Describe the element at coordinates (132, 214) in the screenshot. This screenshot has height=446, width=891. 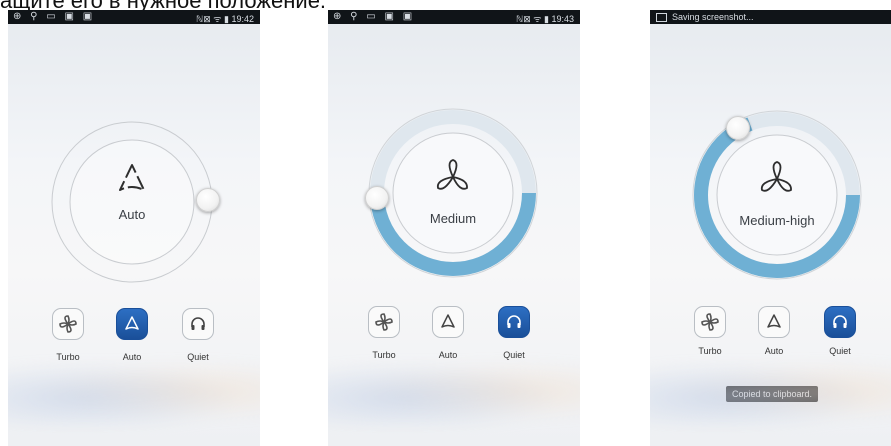
I see `mode-label: Auto` at that location.